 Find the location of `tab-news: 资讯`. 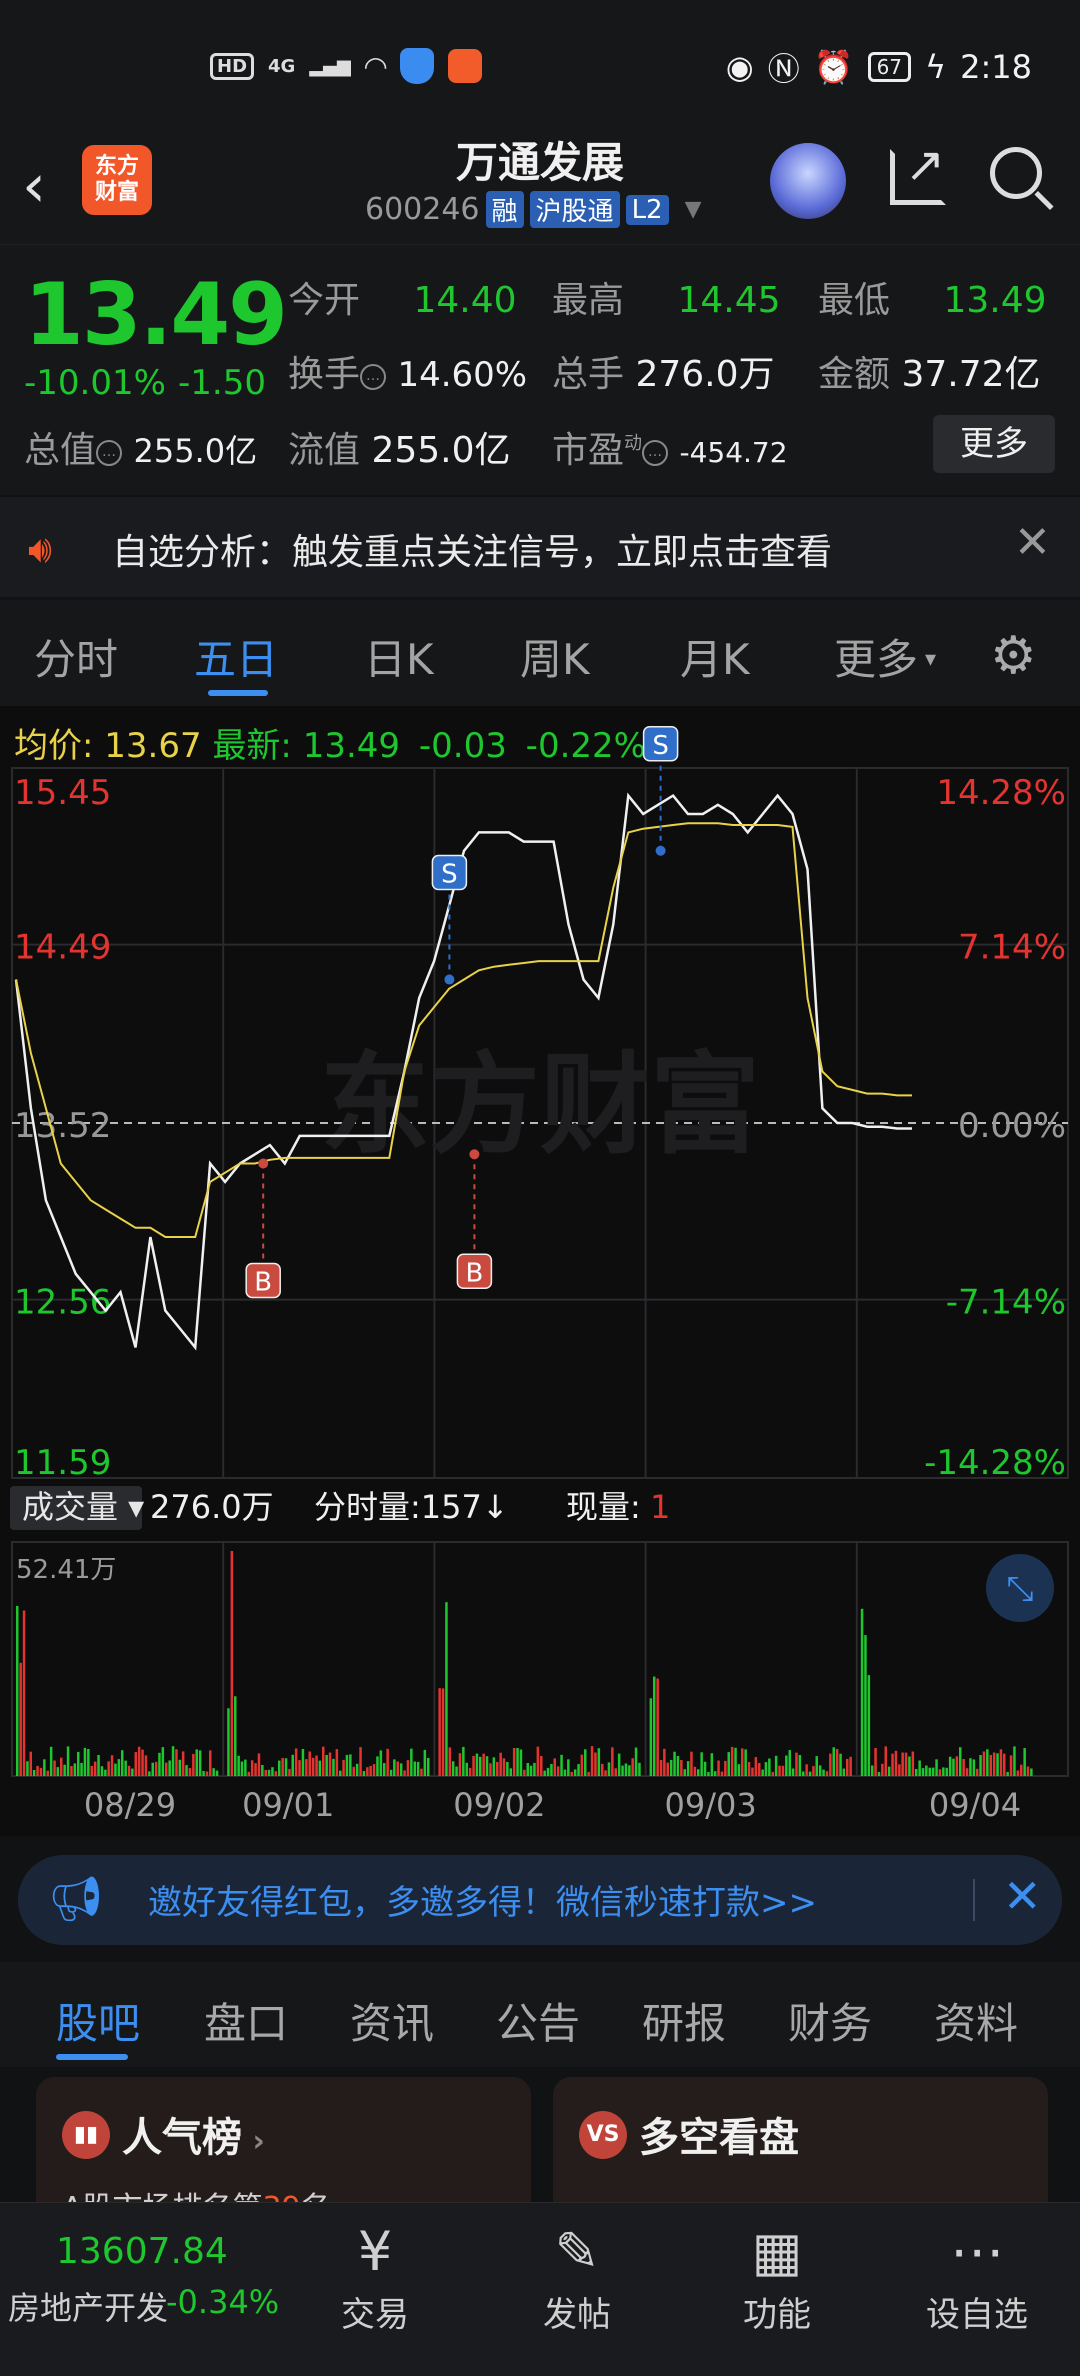

tab-news: 资讯 is located at coordinates (392, 2020).